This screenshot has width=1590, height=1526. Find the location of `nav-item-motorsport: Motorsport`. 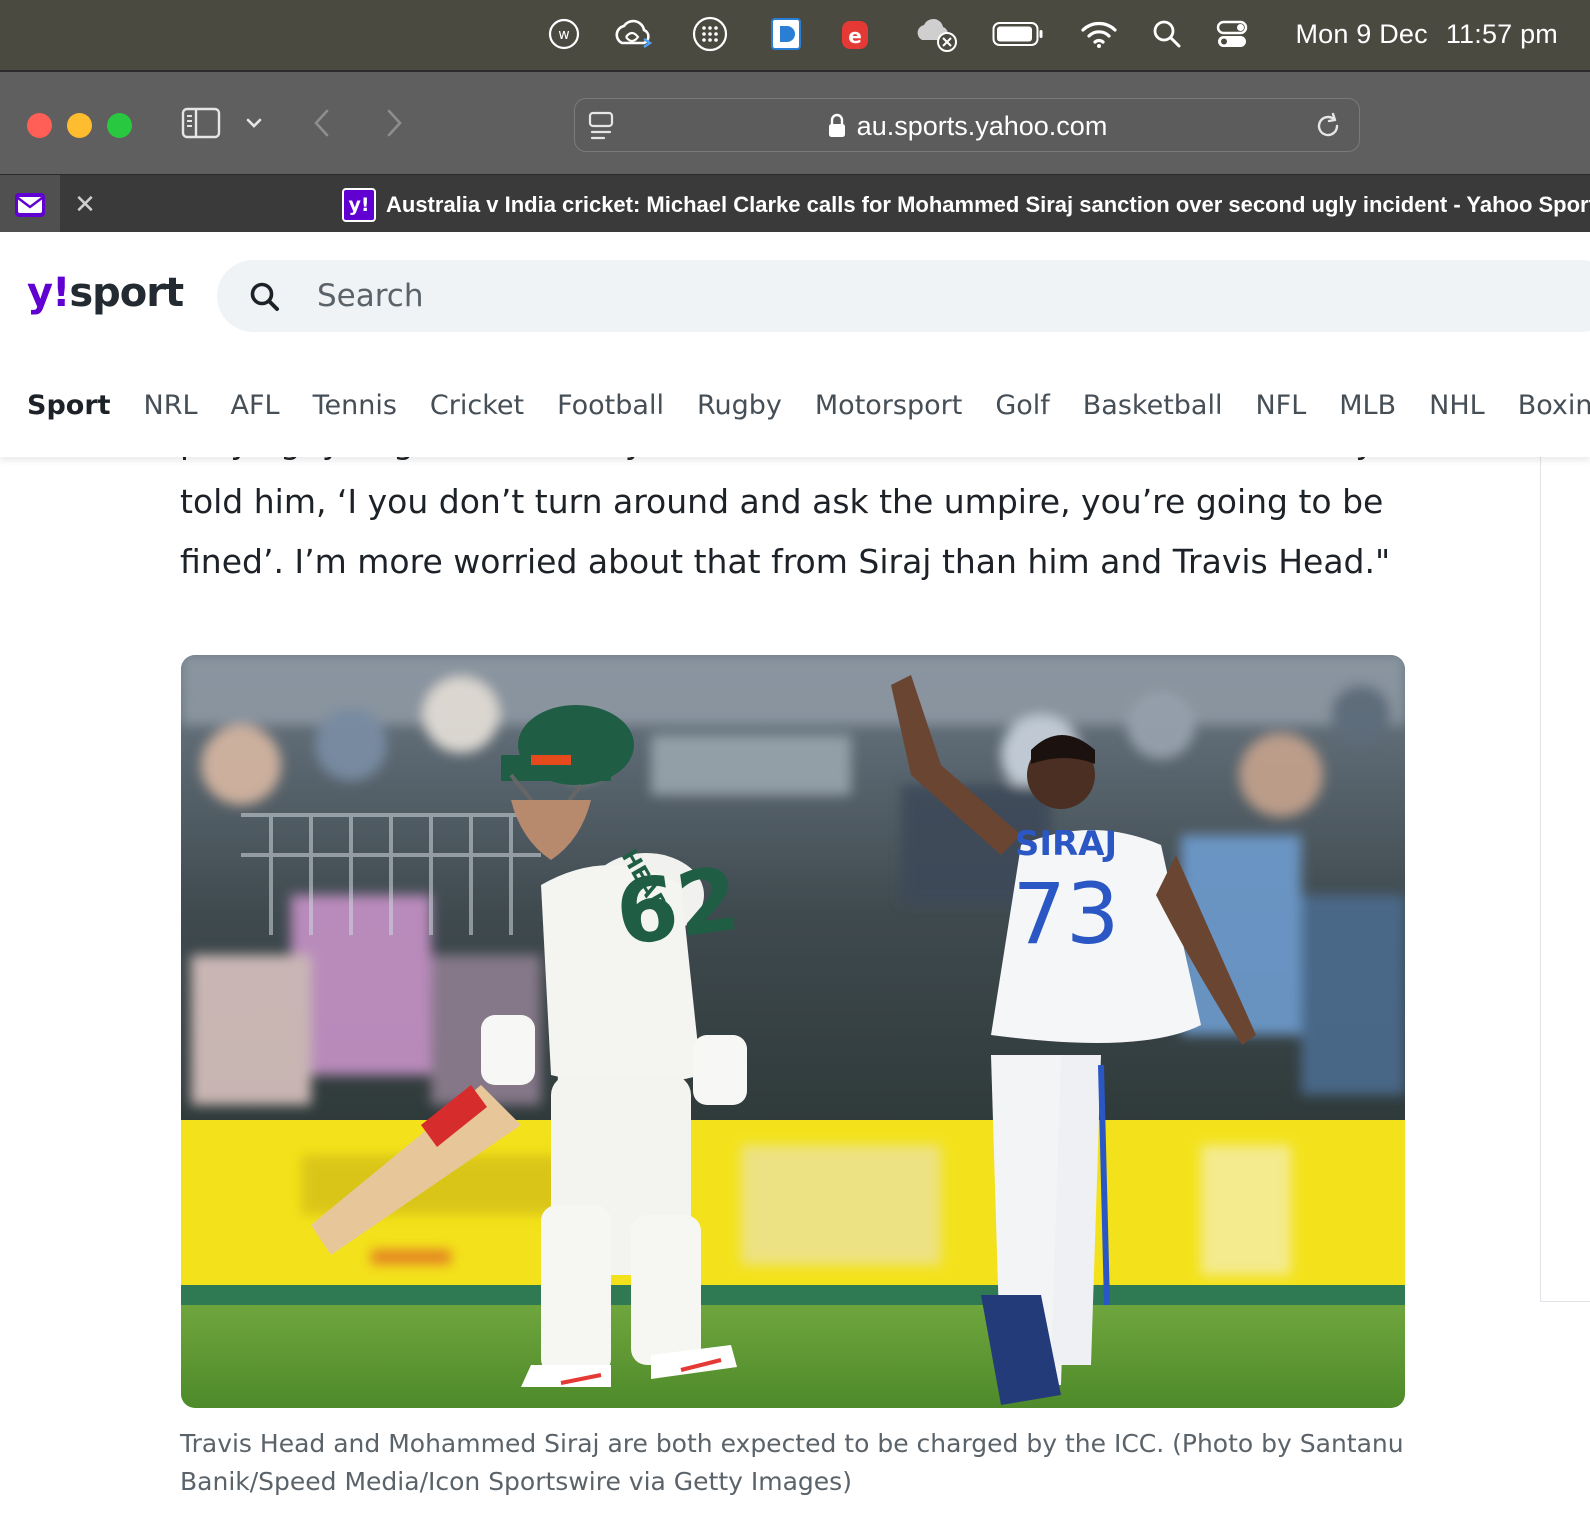

nav-item-motorsport: Motorsport is located at coordinates (888, 405).